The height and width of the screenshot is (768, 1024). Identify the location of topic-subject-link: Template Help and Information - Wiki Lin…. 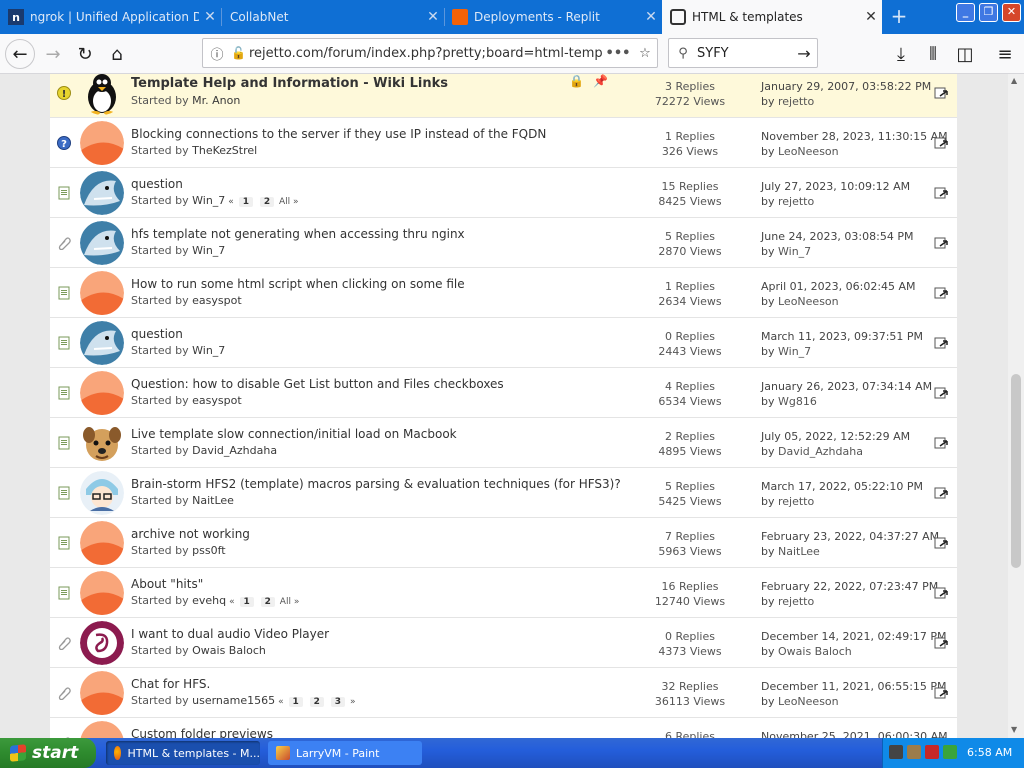
(289, 83).